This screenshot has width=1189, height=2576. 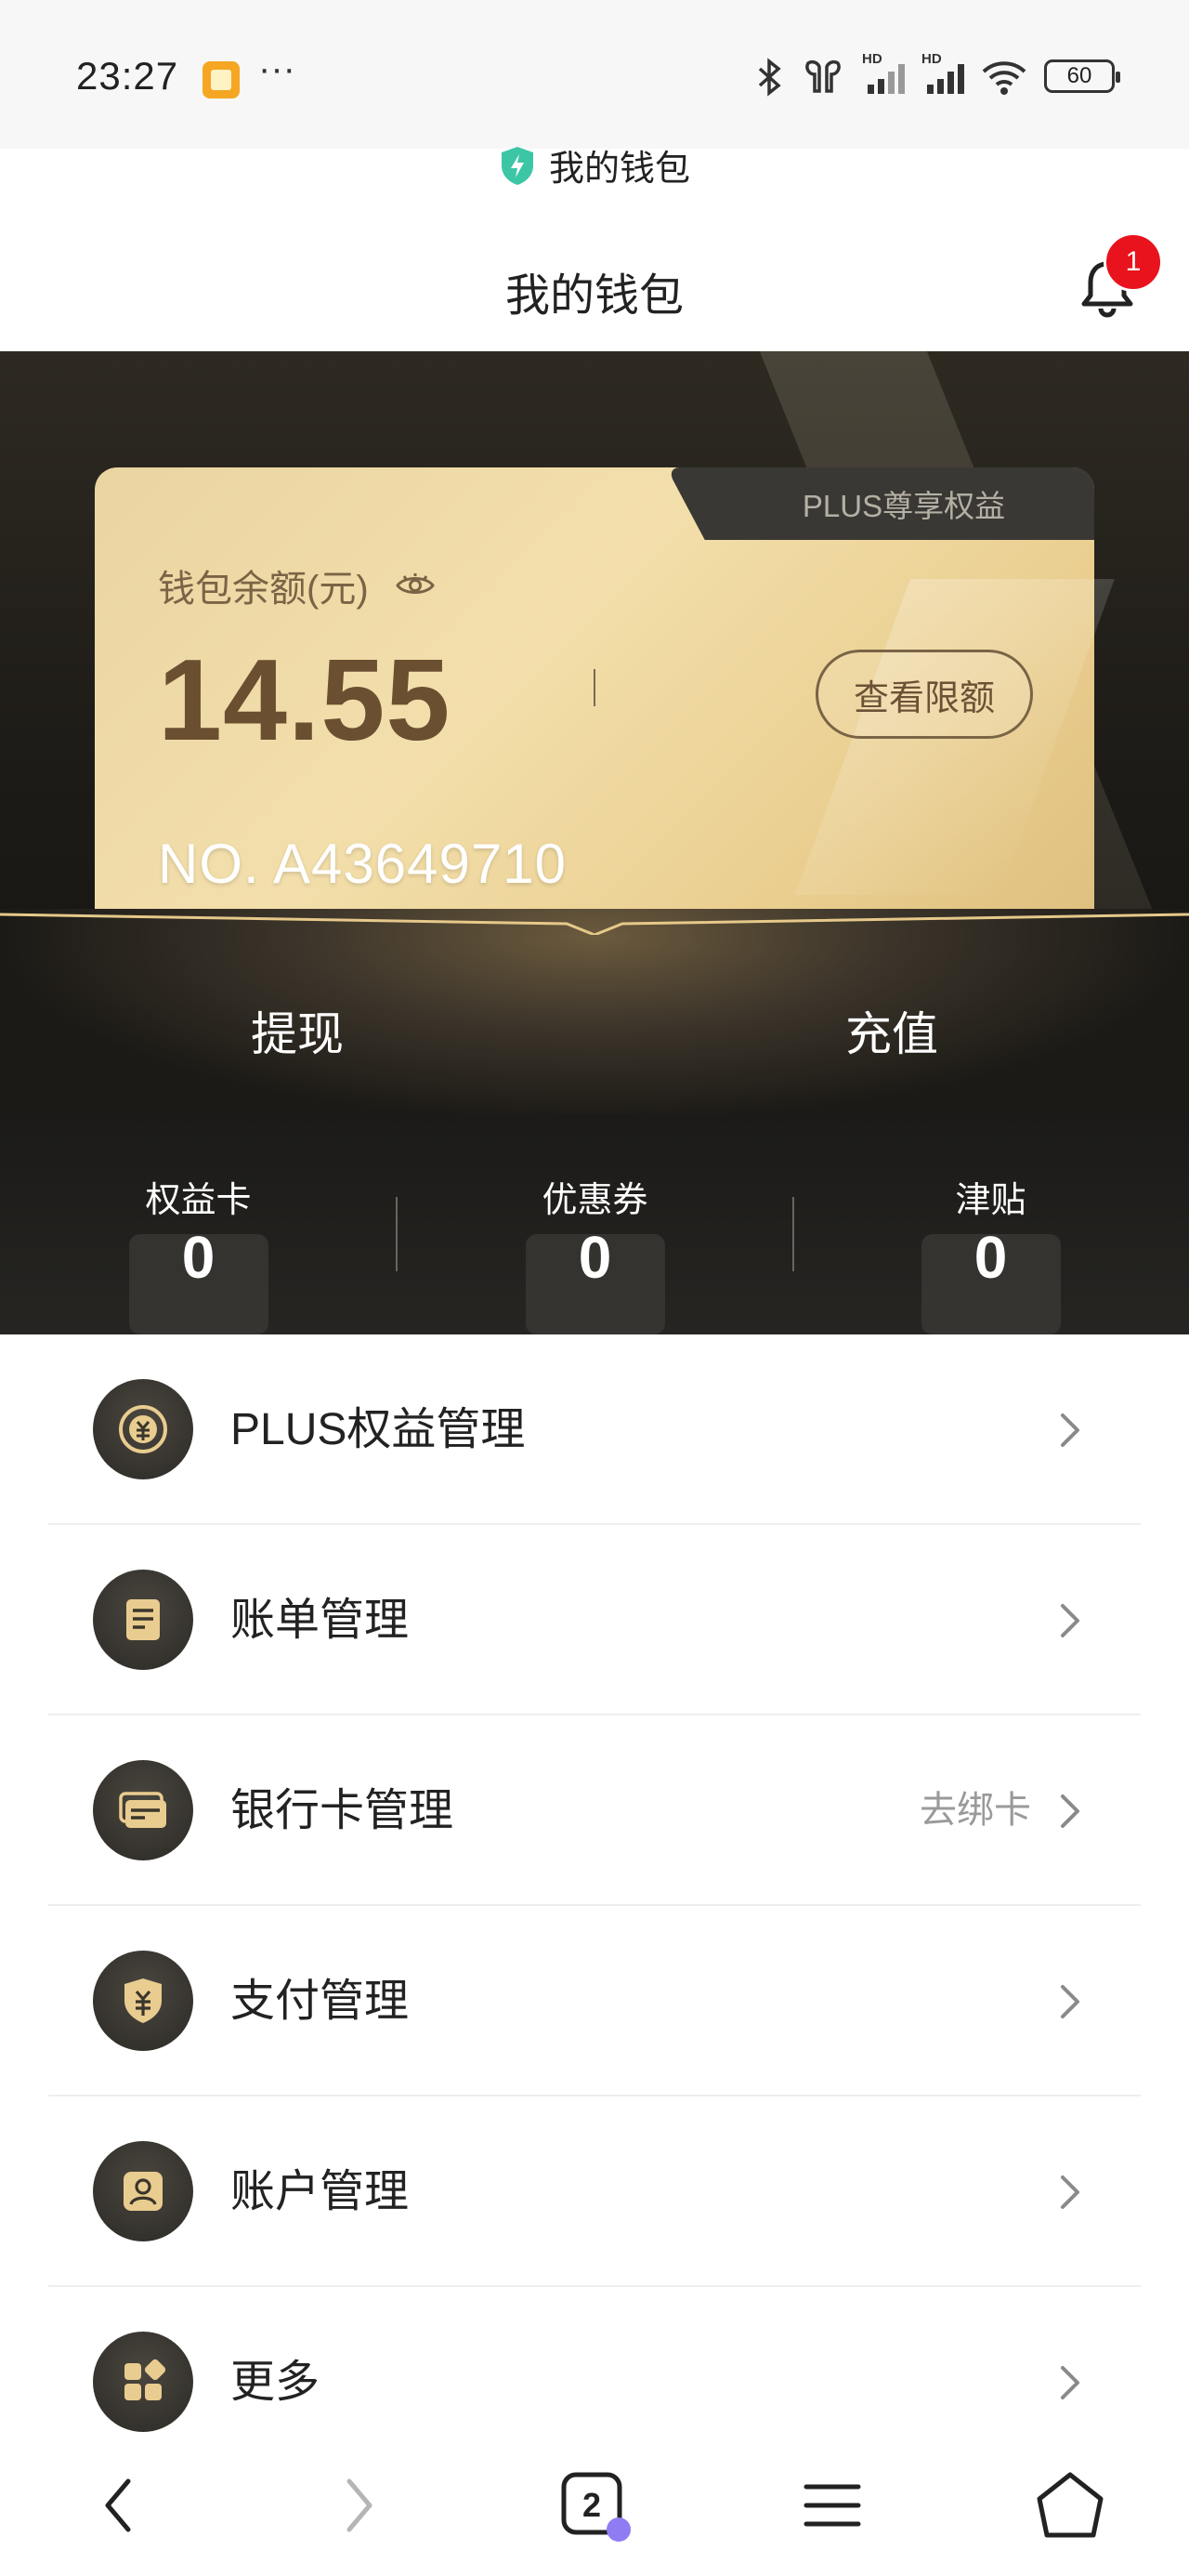 I want to click on recharge-button: 充值, so click(x=892, y=1034).